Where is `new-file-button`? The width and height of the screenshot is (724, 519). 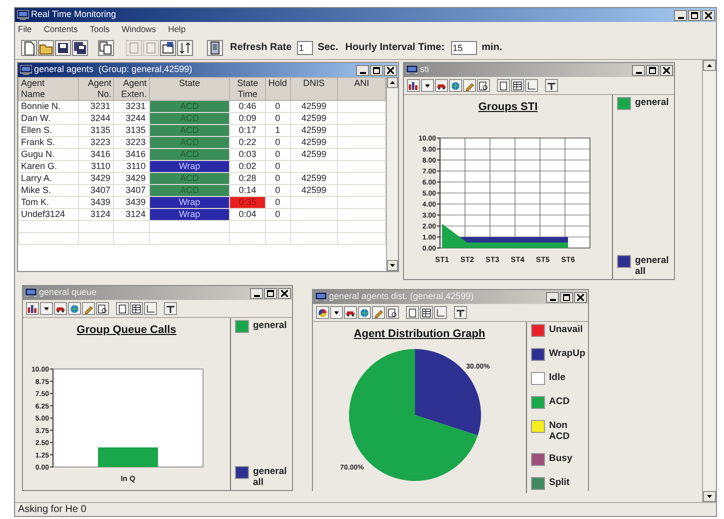 new-file-button is located at coordinates (29, 48).